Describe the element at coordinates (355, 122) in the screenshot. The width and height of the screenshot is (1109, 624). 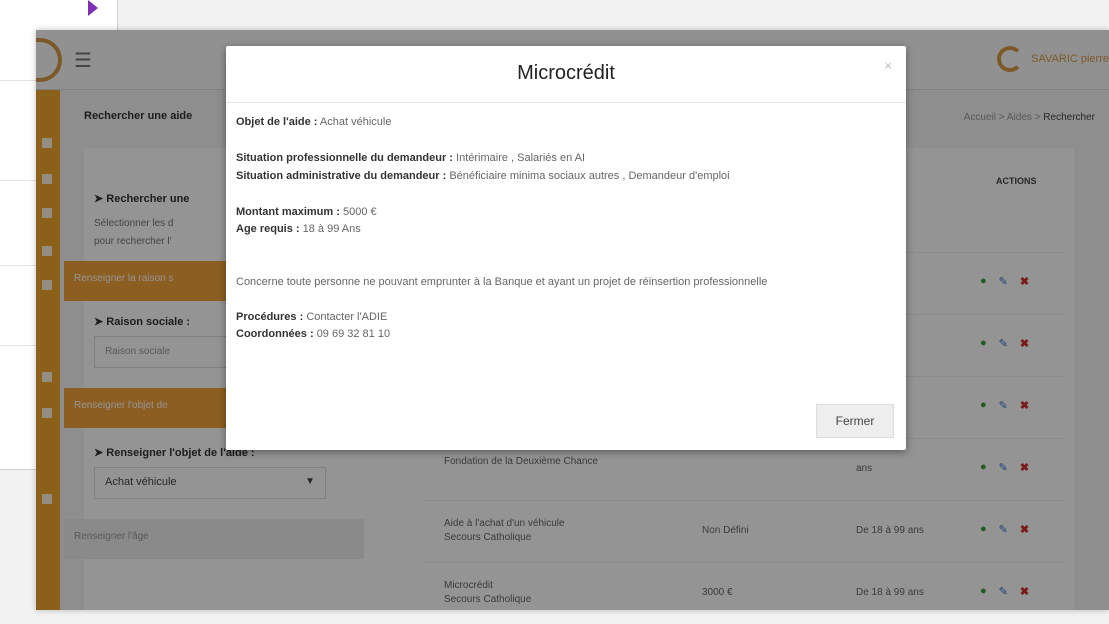
I see `objet-value: Achat véhicule` at that location.